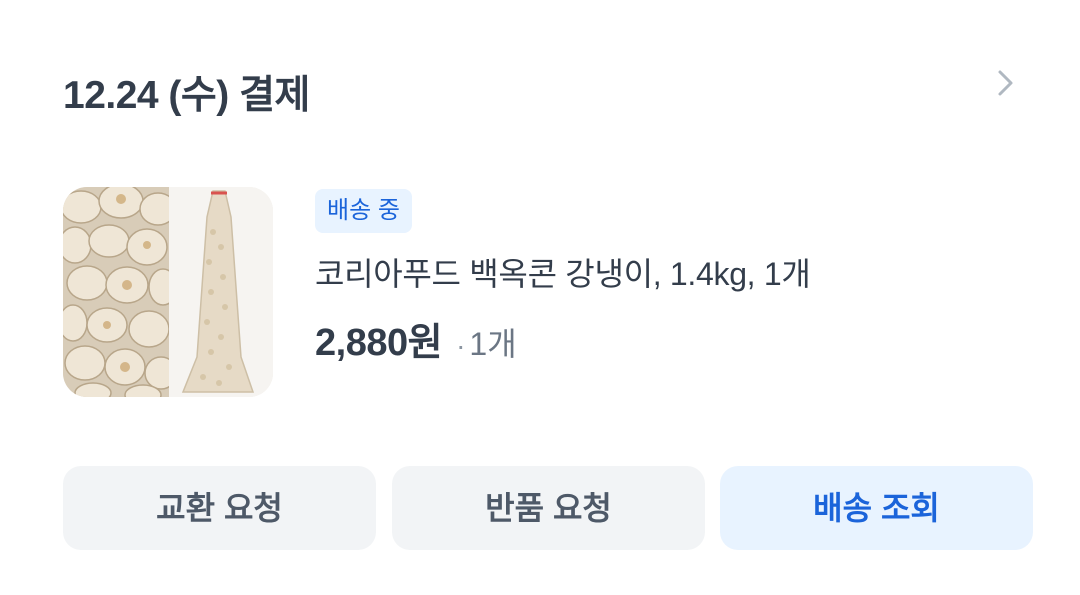  I want to click on corn-snack-image, so click(168, 292).